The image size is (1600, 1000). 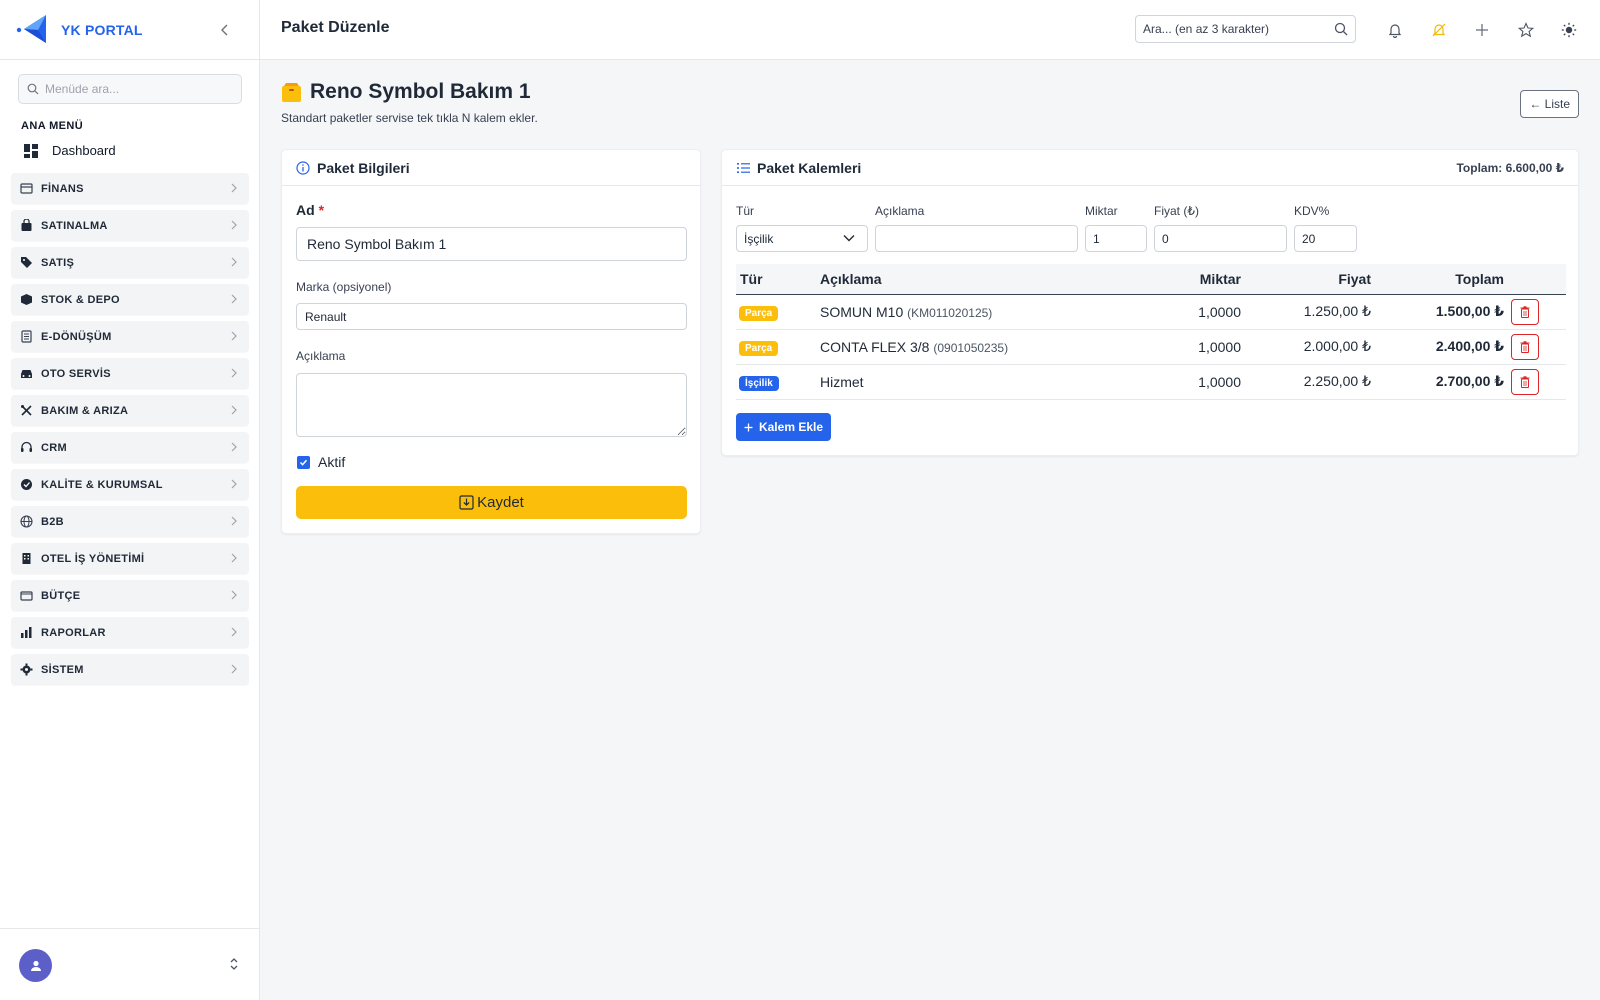 What do you see at coordinates (70, 150) in the screenshot?
I see `sidebar-item-dashboard: Dashboard` at bounding box center [70, 150].